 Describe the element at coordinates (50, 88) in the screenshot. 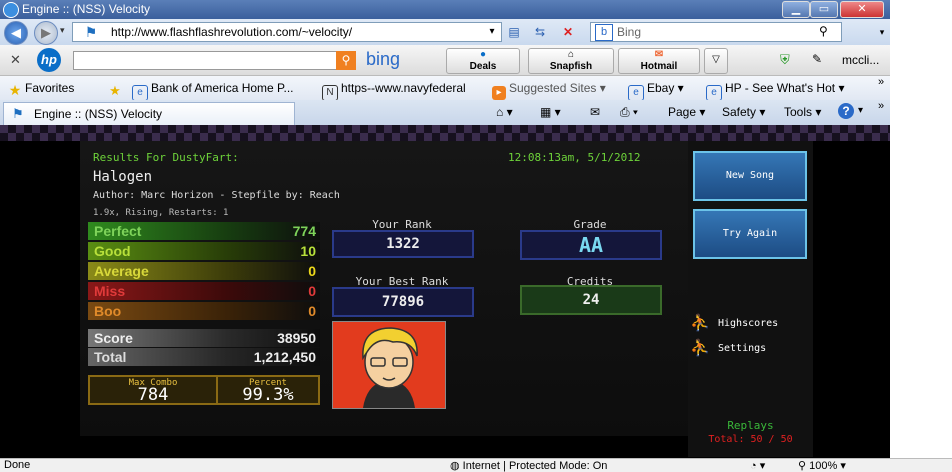

I see `favorites-label: Favorites` at that location.